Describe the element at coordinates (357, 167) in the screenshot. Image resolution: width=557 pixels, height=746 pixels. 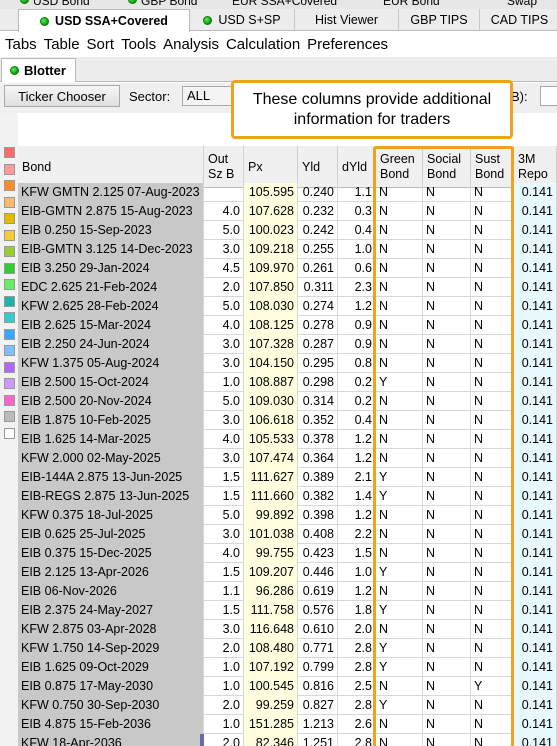
I see `column-header-dyld: dYld` at that location.